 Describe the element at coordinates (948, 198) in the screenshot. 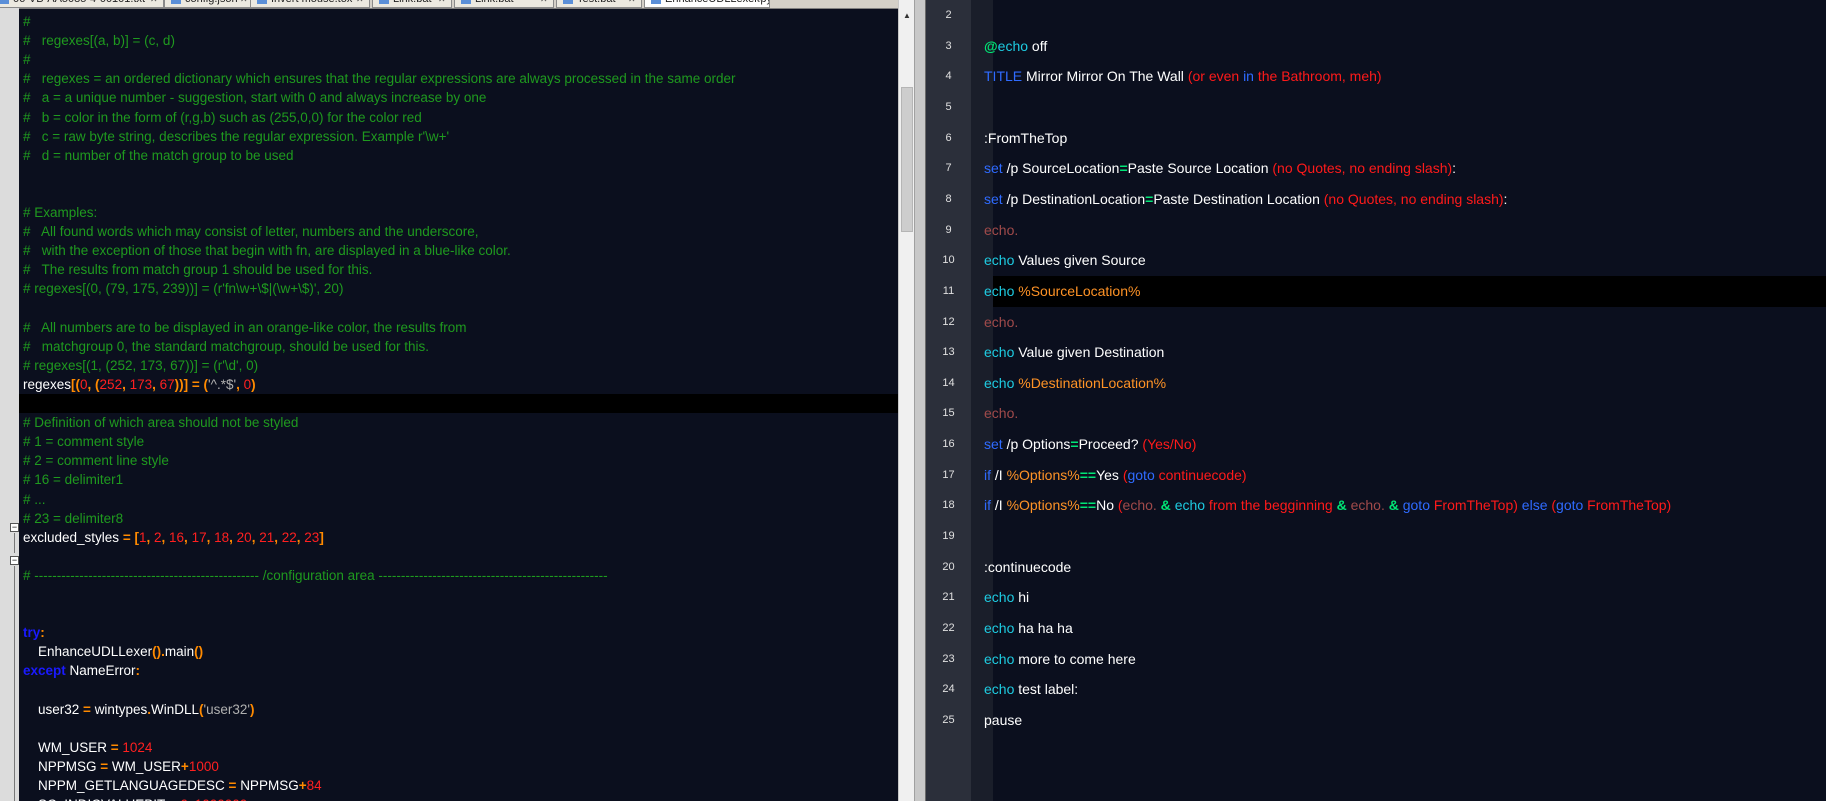

I see `line-number: 8` at that location.